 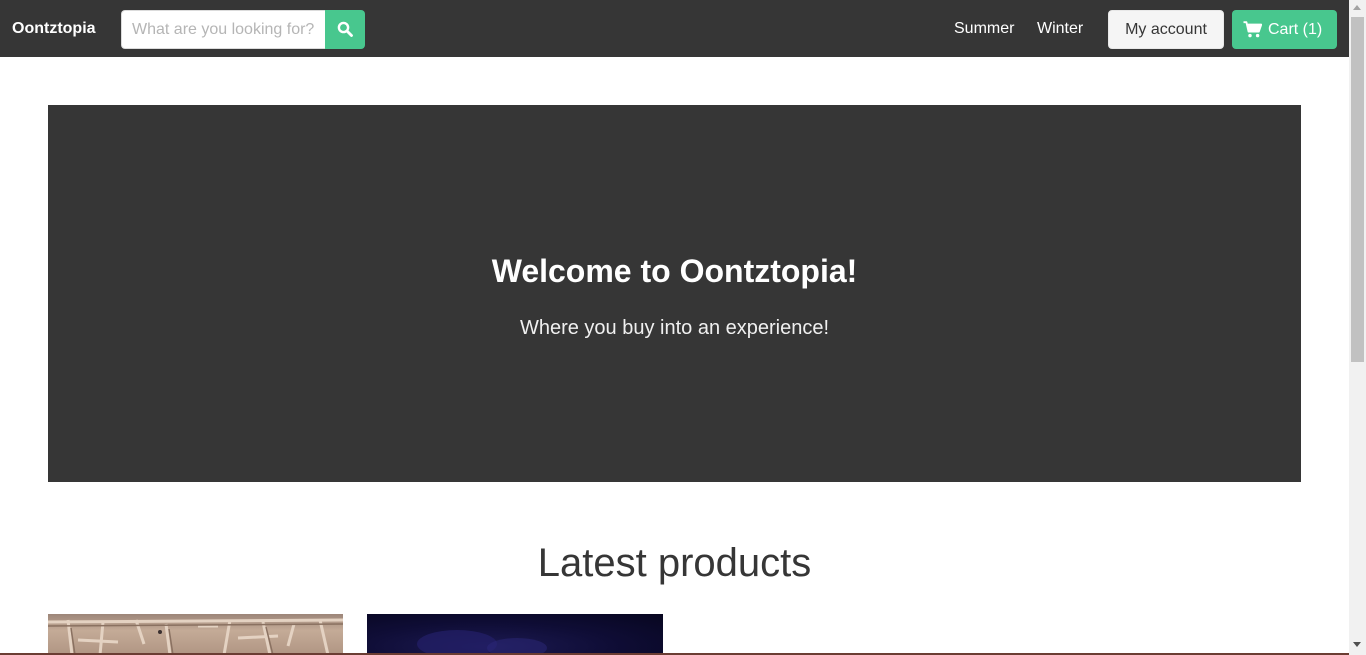 What do you see at coordinates (1357, 644) in the screenshot?
I see `scroll-down-arrow-icon` at bounding box center [1357, 644].